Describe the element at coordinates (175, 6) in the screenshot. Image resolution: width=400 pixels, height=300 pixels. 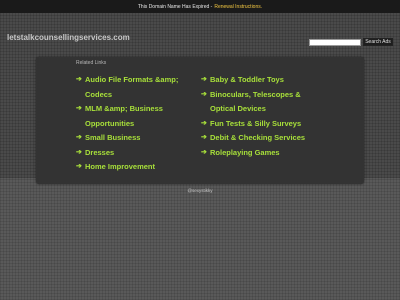
I see `expired-notice-text: This Domain Name Has Expired -` at that location.